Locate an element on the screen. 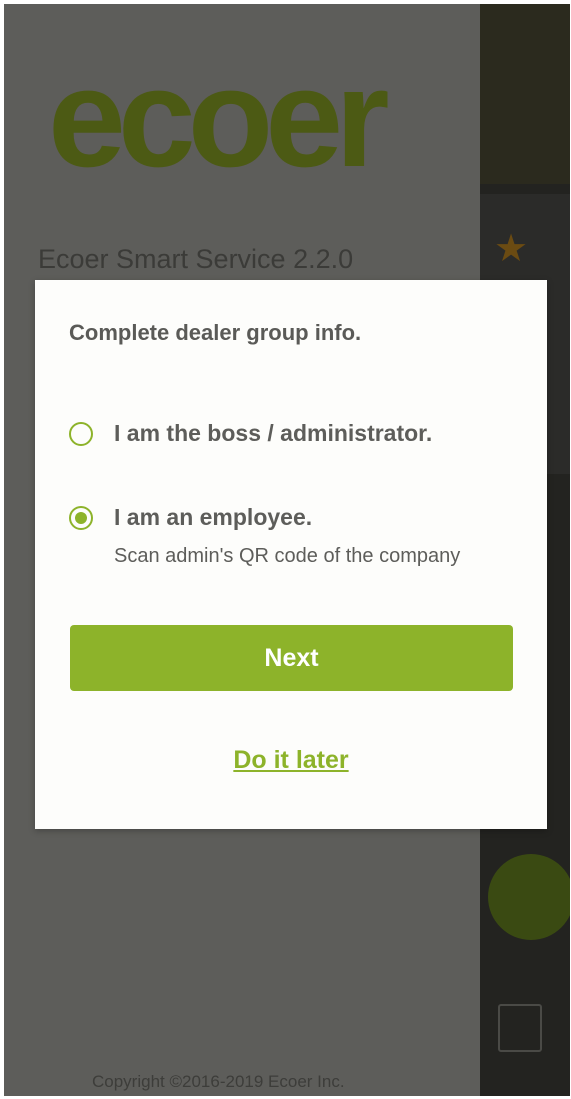  copyright-text: Copyright ©2016-2019 Ecoer Inc. is located at coordinates (218, 1081).